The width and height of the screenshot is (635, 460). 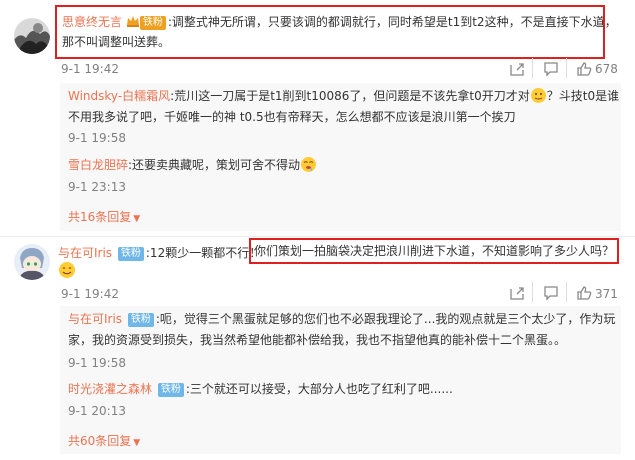 I want to click on divider, so click(x=317, y=236).